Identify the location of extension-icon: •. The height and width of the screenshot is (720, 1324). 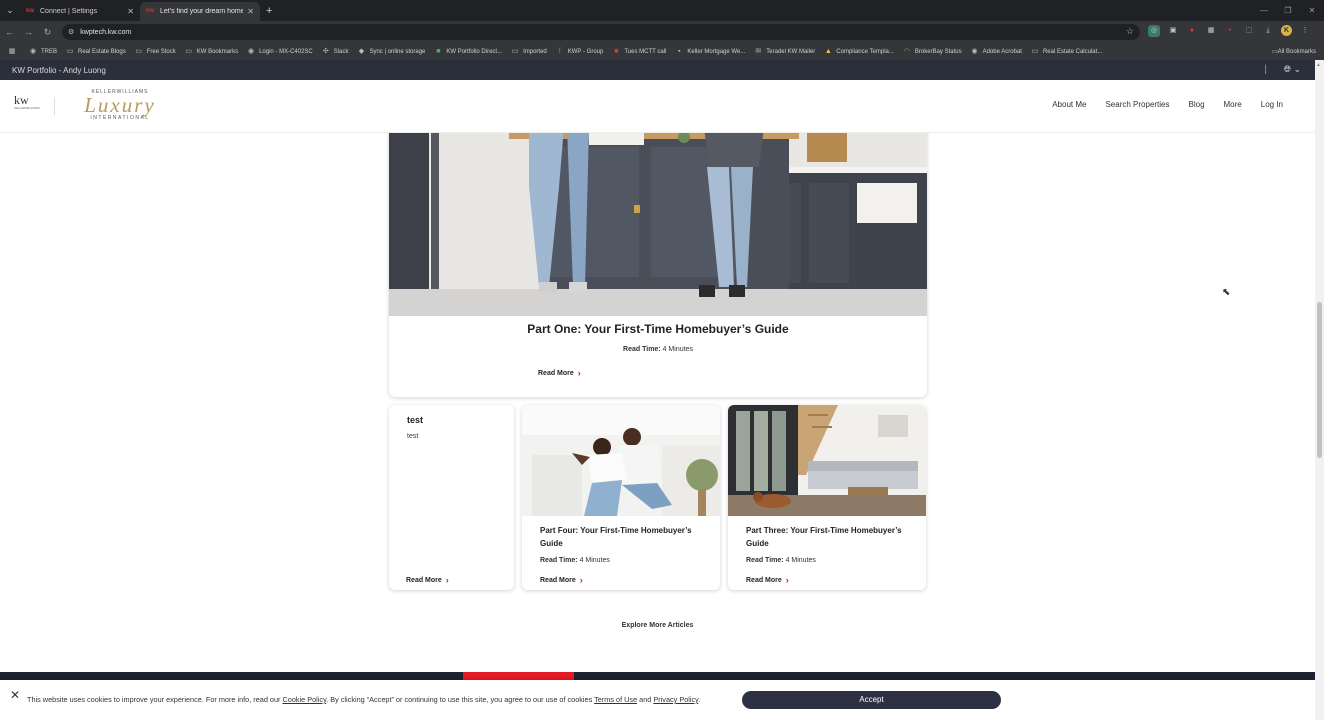
(1230, 31).